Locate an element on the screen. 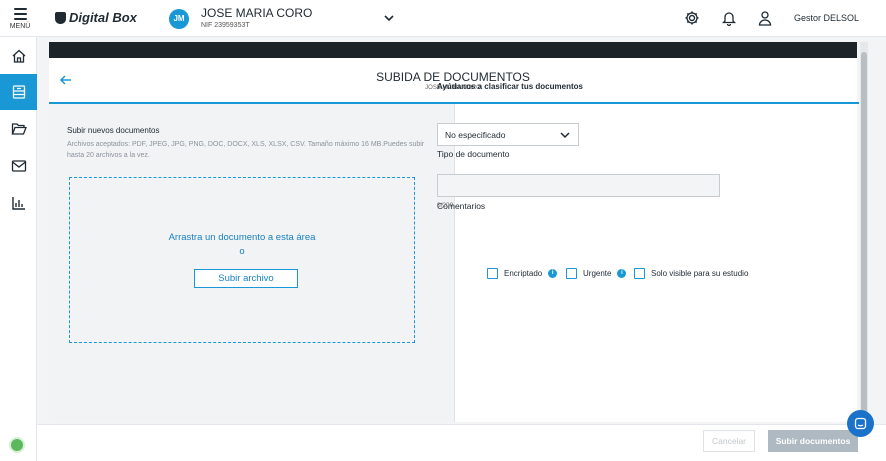 The image size is (886, 461). hamburger-icon is located at coordinates (20, 15).